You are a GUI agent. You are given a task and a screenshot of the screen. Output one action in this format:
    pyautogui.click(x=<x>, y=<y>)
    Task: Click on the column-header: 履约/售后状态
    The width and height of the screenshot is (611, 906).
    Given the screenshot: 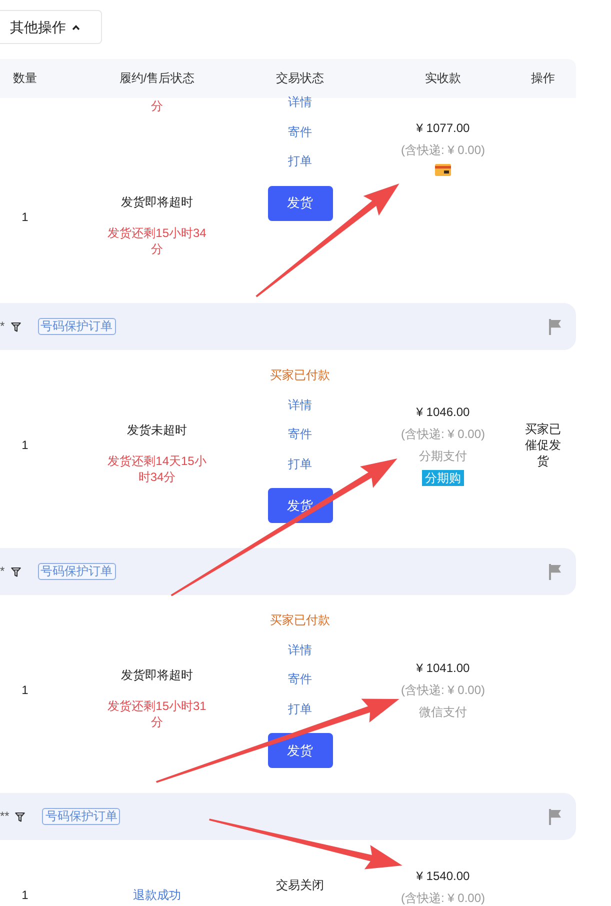 What is the action you would take?
    pyautogui.click(x=157, y=78)
    